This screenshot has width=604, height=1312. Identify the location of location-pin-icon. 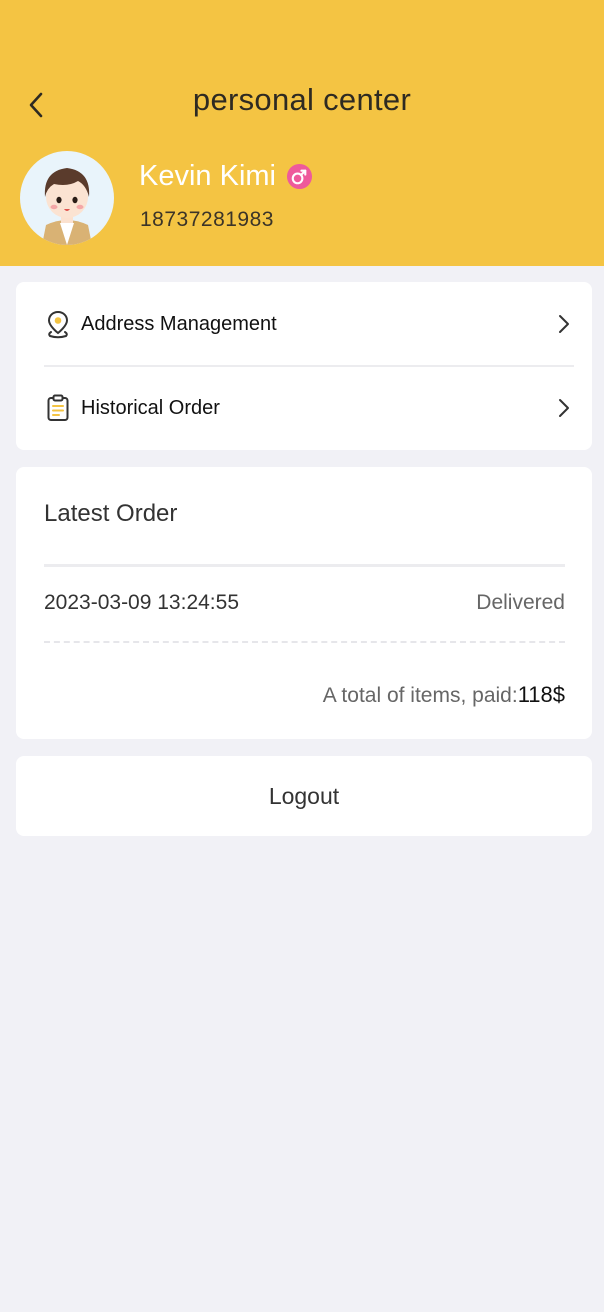
(58, 324).